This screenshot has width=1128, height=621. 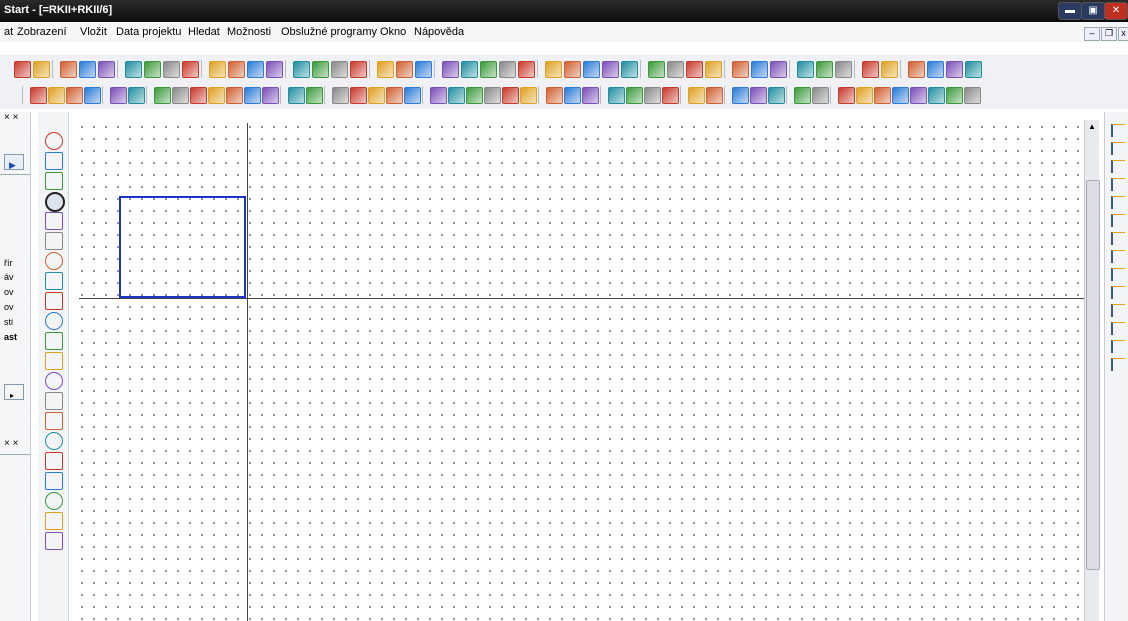 I want to click on menu-item-obsluzne-programy: Obslužné programy, so click(x=329, y=32).